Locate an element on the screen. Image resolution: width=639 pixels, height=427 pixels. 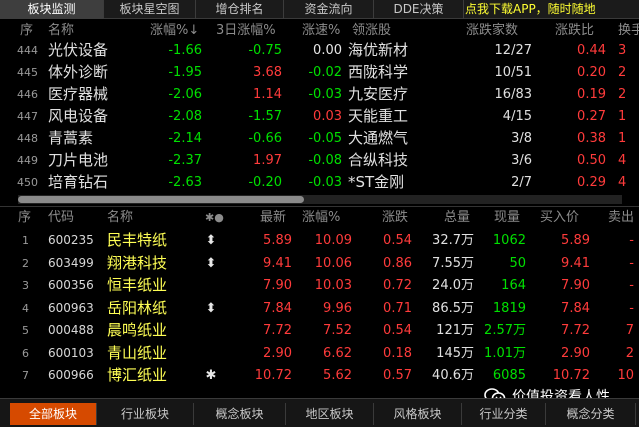
tab-dde-decision: DDE决策 is located at coordinates (419, 9).